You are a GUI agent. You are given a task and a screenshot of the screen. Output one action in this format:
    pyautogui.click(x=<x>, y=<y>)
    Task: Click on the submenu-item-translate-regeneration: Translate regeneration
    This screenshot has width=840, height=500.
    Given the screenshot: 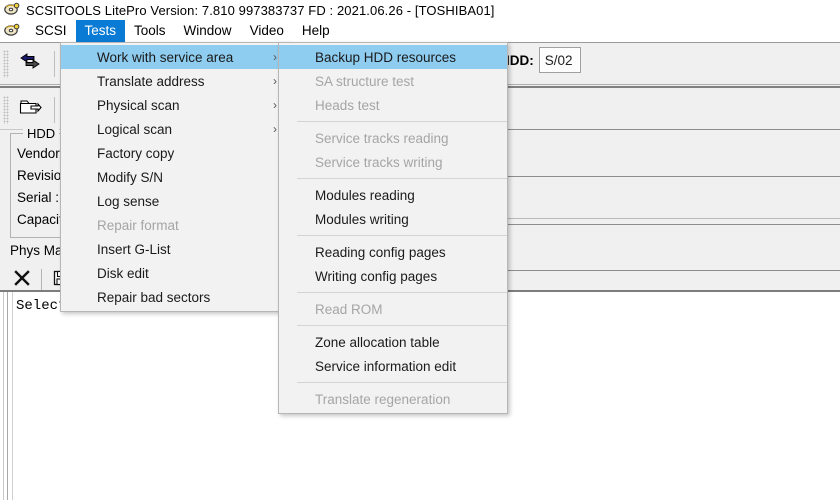 What is the action you would take?
    pyautogui.click(x=393, y=399)
    